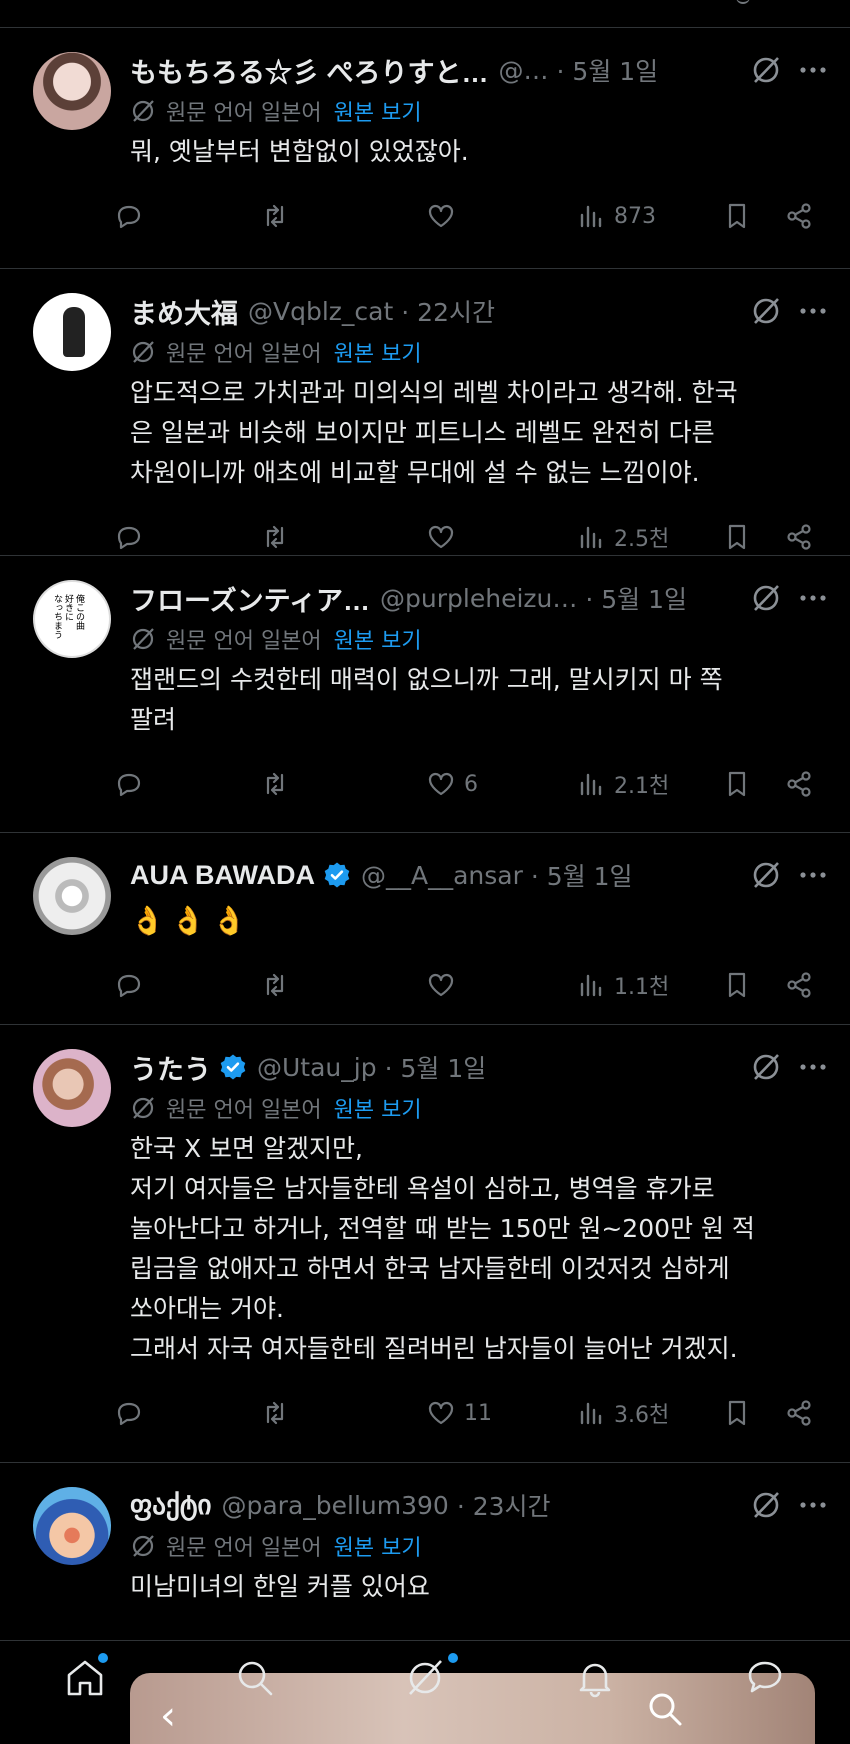 The image size is (850, 1744). What do you see at coordinates (320, 311) in the screenshot?
I see `handle: @Vqblz_cat` at bounding box center [320, 311].